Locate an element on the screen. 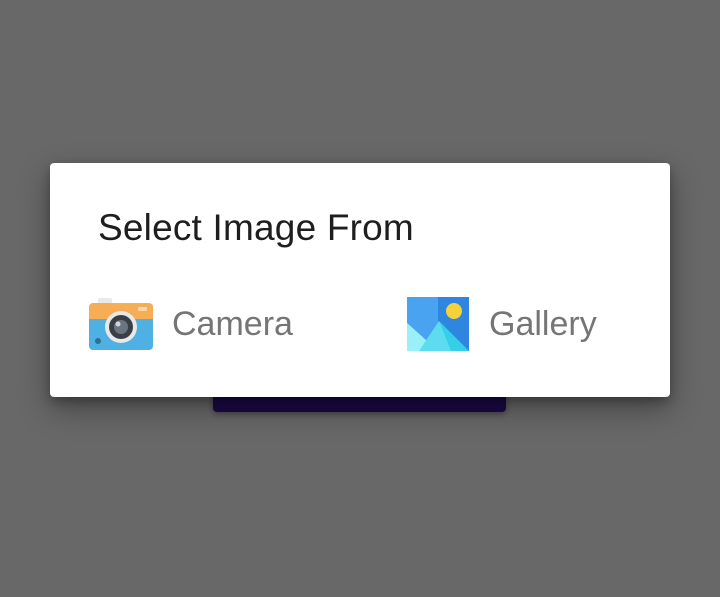 The image size is (720, 597). gallery-option: Gallery is located at coordinates (501, 324).